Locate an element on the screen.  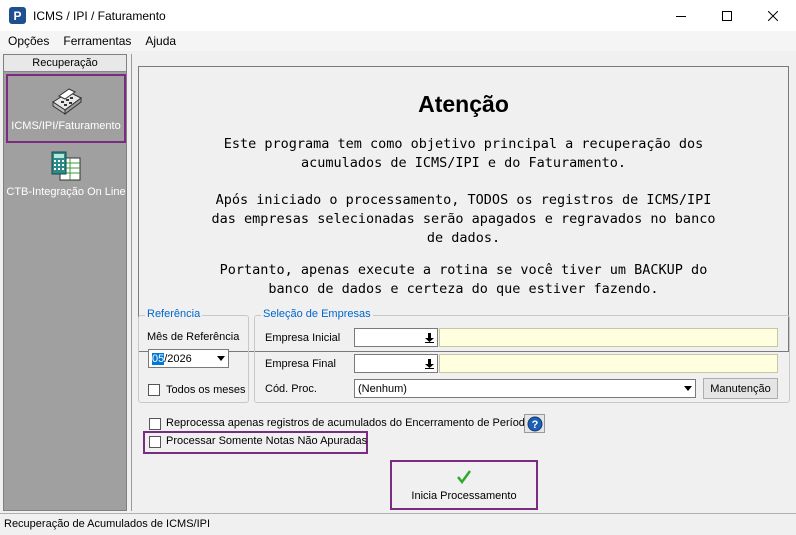
empresa-final-label: Empresa Final is located at coordinates (300, 364).